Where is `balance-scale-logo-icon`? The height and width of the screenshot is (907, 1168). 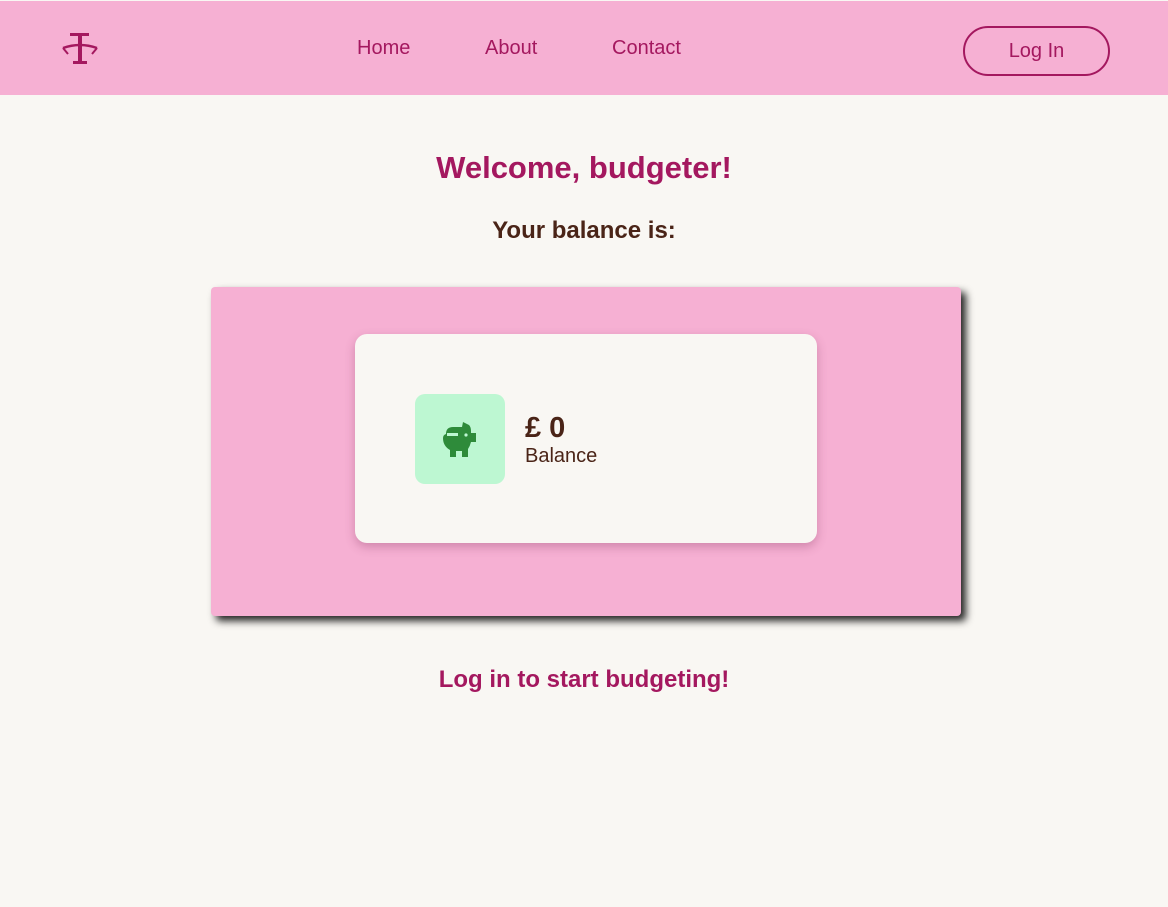
balance-scale-logo-icon is located at coordinates (80, 49).